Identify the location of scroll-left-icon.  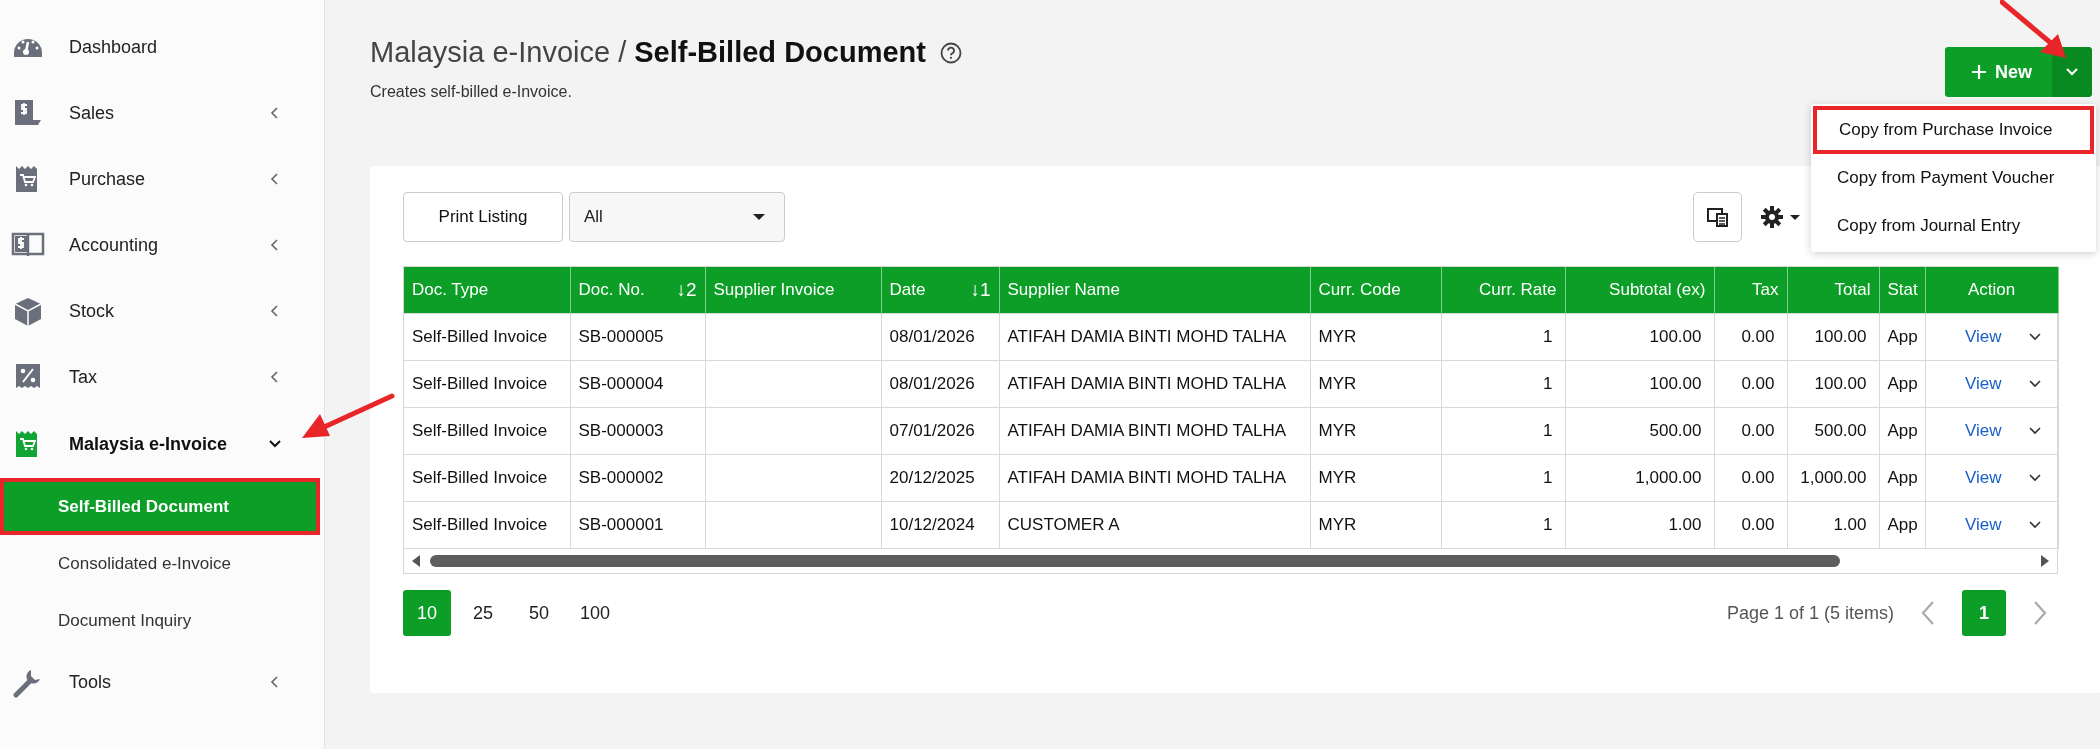
(416, 561).